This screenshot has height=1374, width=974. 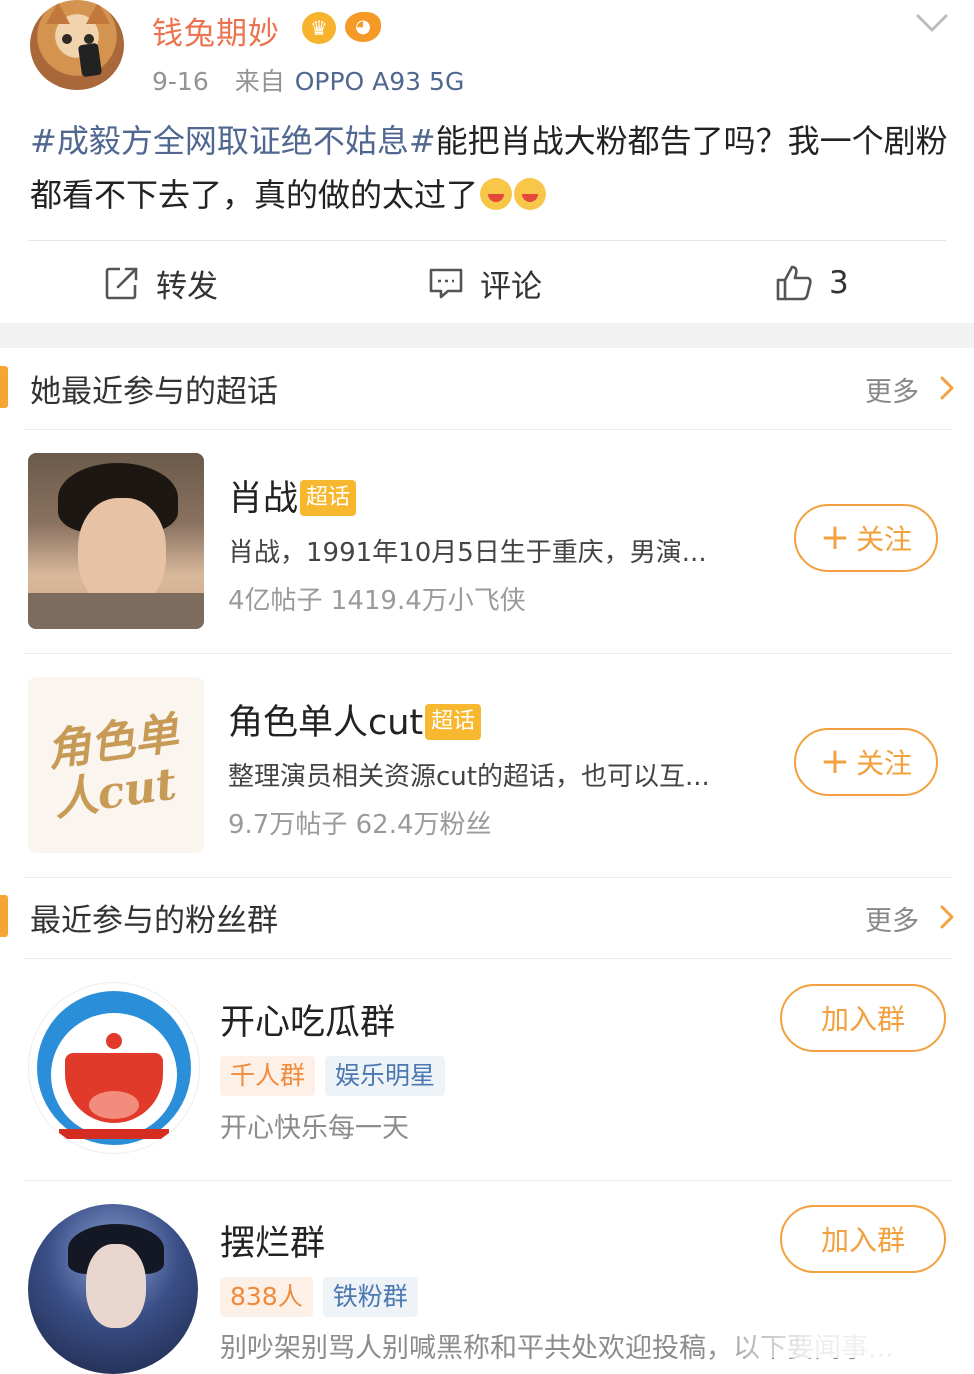 I want to click on super-topics-title: 她最近参与的超话, so click(x=154, y=392).